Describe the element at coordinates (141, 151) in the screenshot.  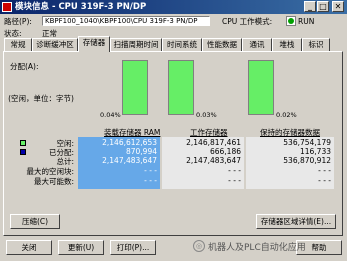
I see `table-cell: 870,994` at that location.